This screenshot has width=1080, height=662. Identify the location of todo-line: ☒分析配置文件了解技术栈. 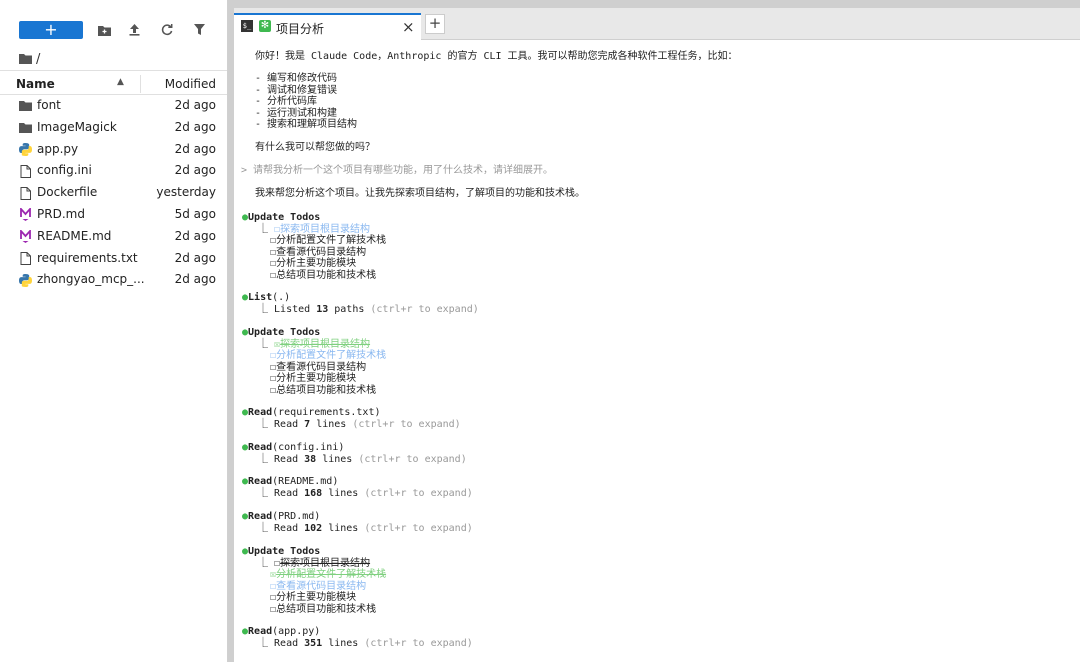
(322, 575).